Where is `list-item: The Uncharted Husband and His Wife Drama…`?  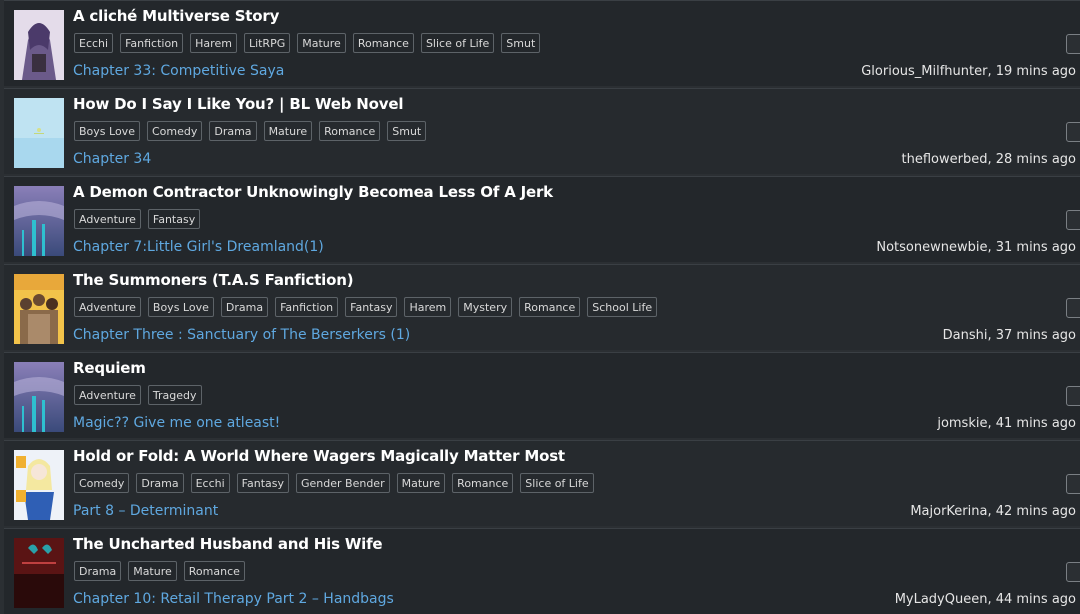
list-item: The Uncharted Husband and His Wife Drama… is located at coordinates (542, 571).